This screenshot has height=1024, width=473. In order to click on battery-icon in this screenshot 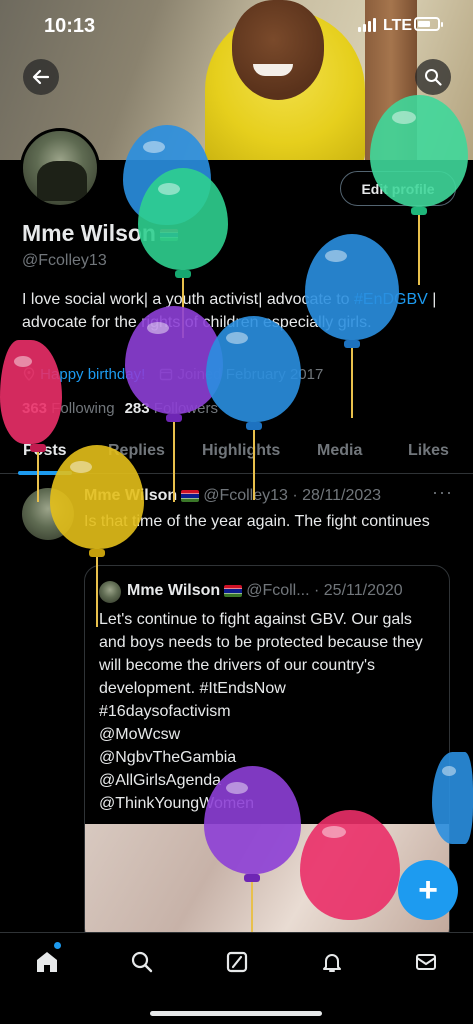, I will do `click(428, 24)`.